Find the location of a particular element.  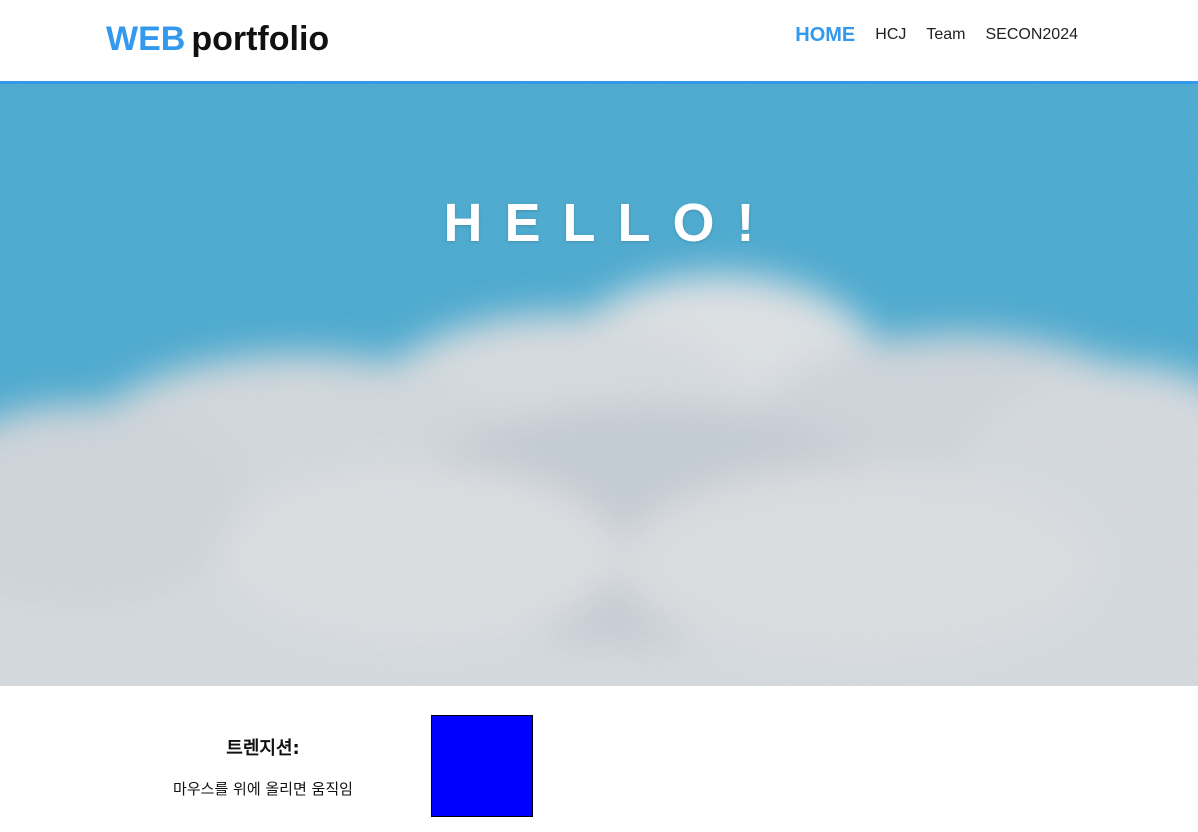

site-logo: WEB portfolio is located at coordinates (217, 39).